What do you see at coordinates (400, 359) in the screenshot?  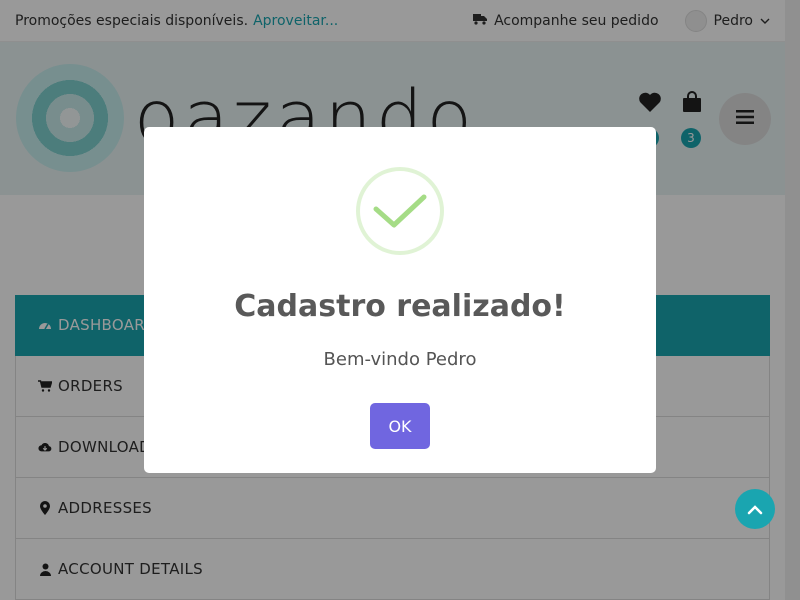 I see `dialog-message: Bem-vindo Pedro` at bounding box center [400, 359].